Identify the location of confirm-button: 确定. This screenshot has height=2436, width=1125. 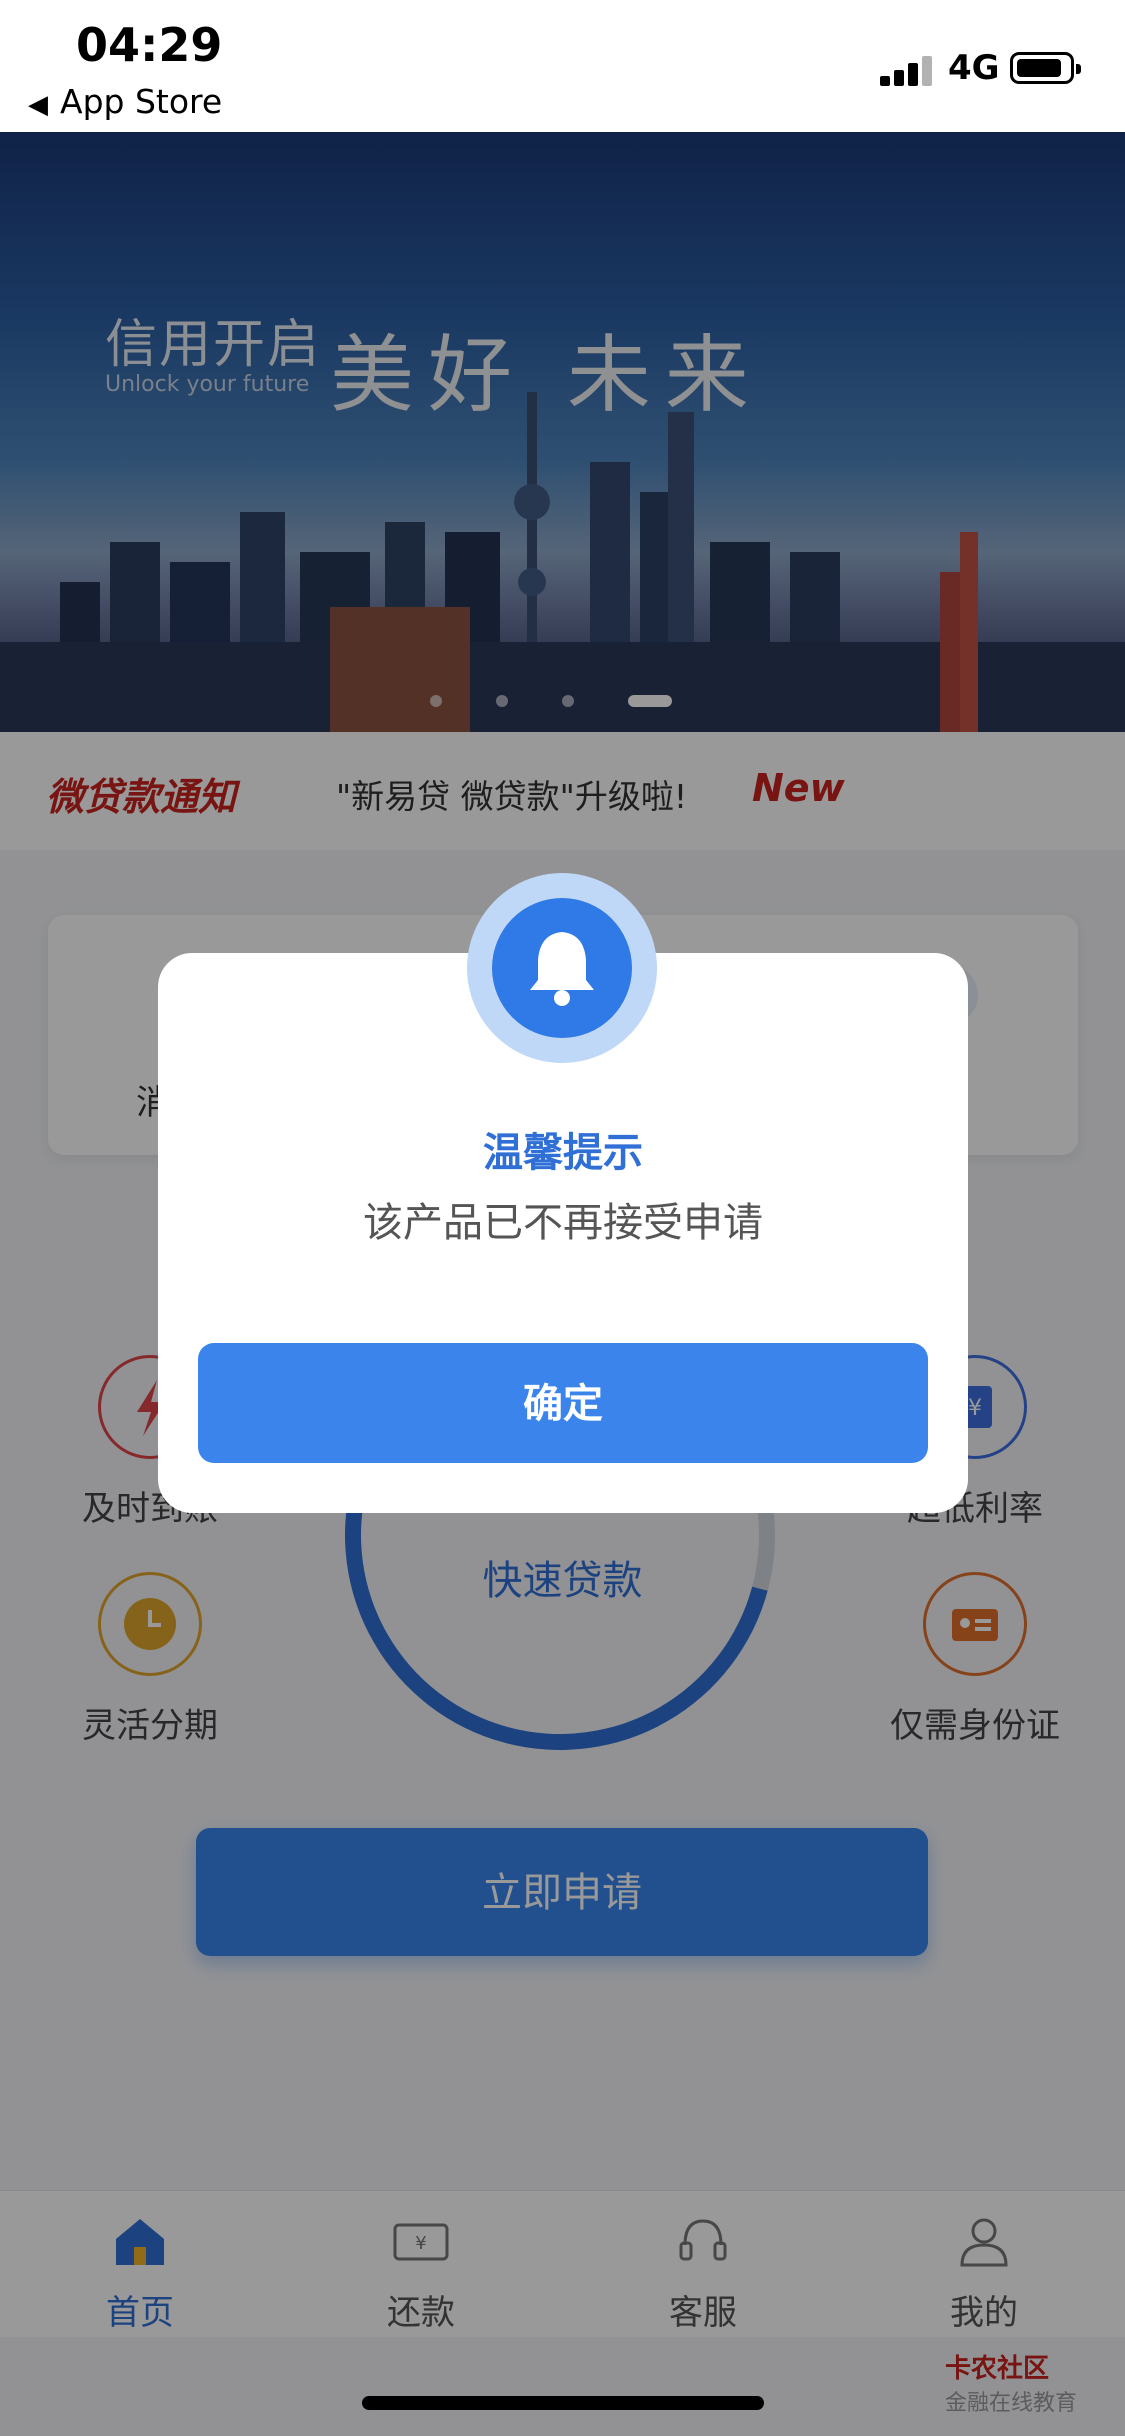
(563, 1403).